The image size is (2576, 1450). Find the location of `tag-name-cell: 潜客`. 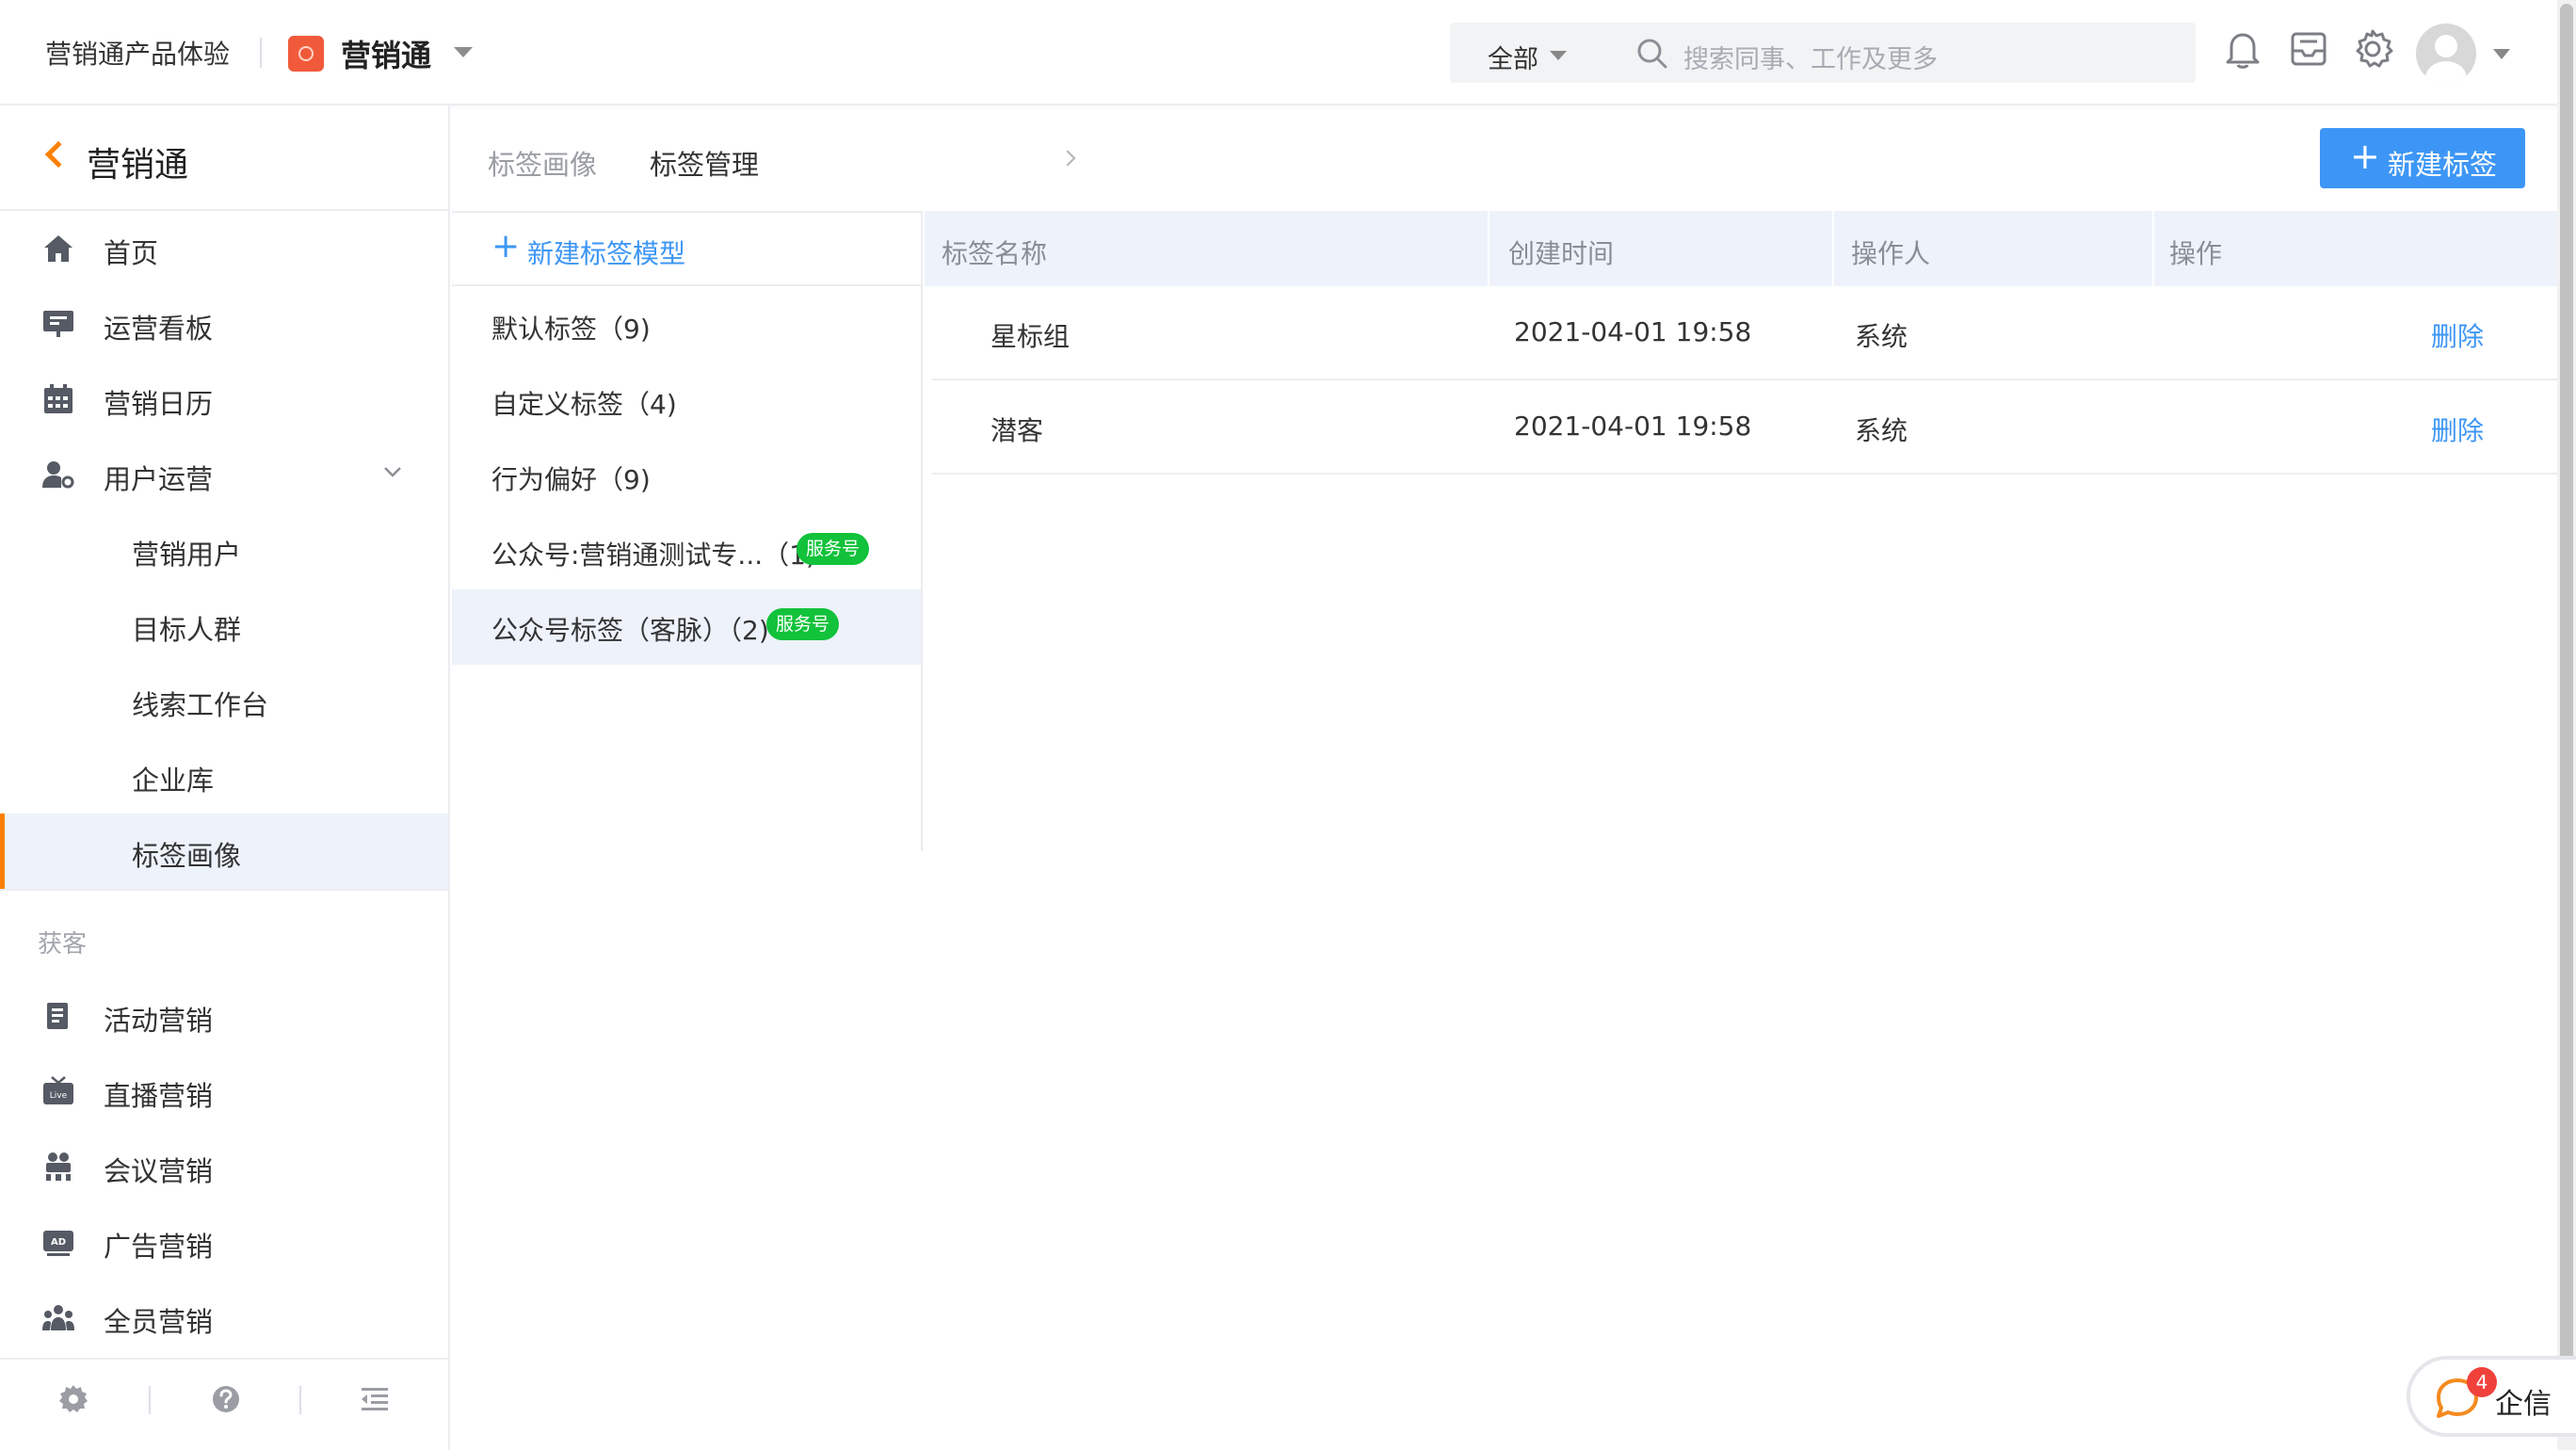

tag-name-cell: 潜客 is located at coordinates (1017, 430).